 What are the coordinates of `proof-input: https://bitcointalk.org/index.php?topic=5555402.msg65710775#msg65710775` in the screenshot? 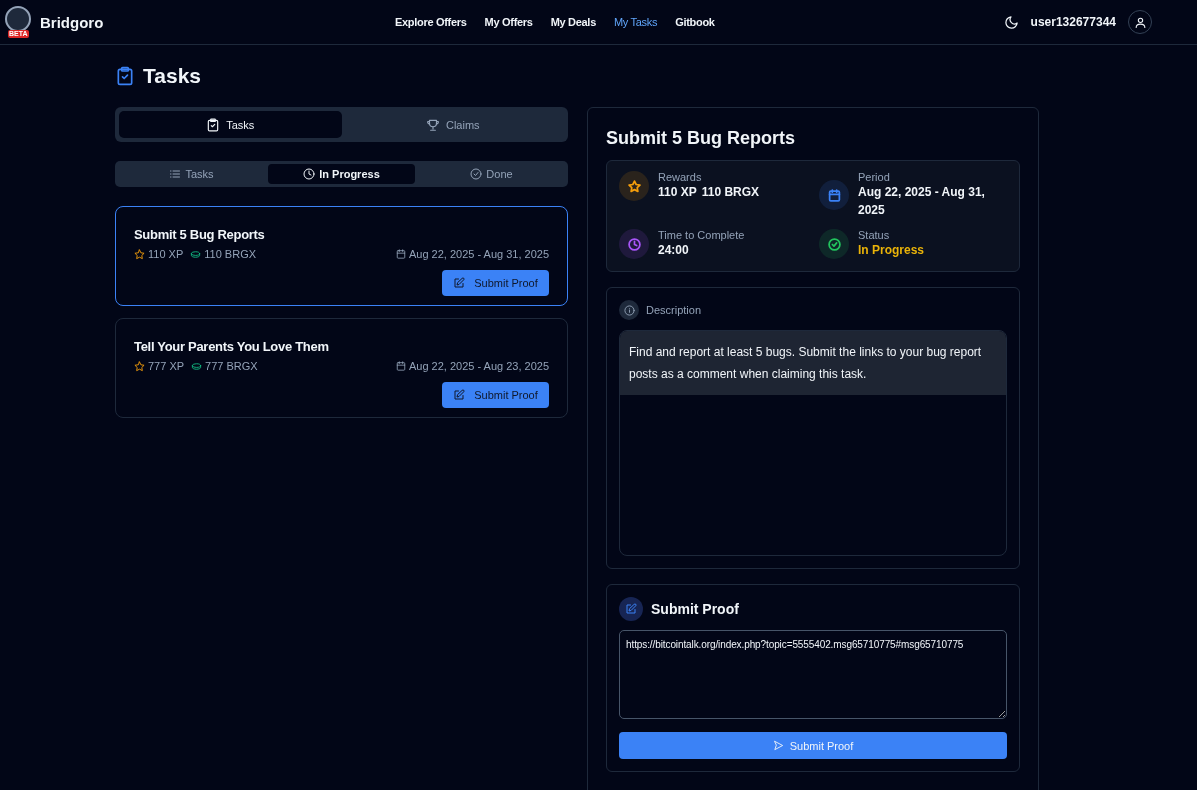 It's located at (813, 674).